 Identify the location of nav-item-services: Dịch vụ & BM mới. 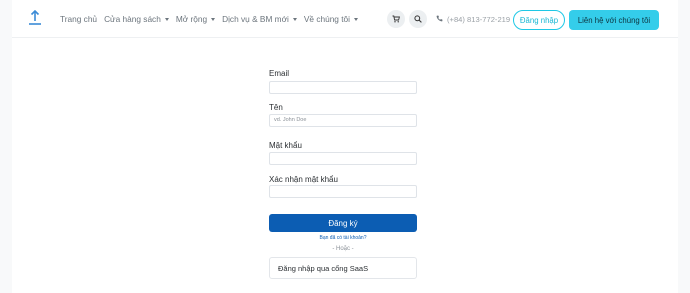
(259, 19).